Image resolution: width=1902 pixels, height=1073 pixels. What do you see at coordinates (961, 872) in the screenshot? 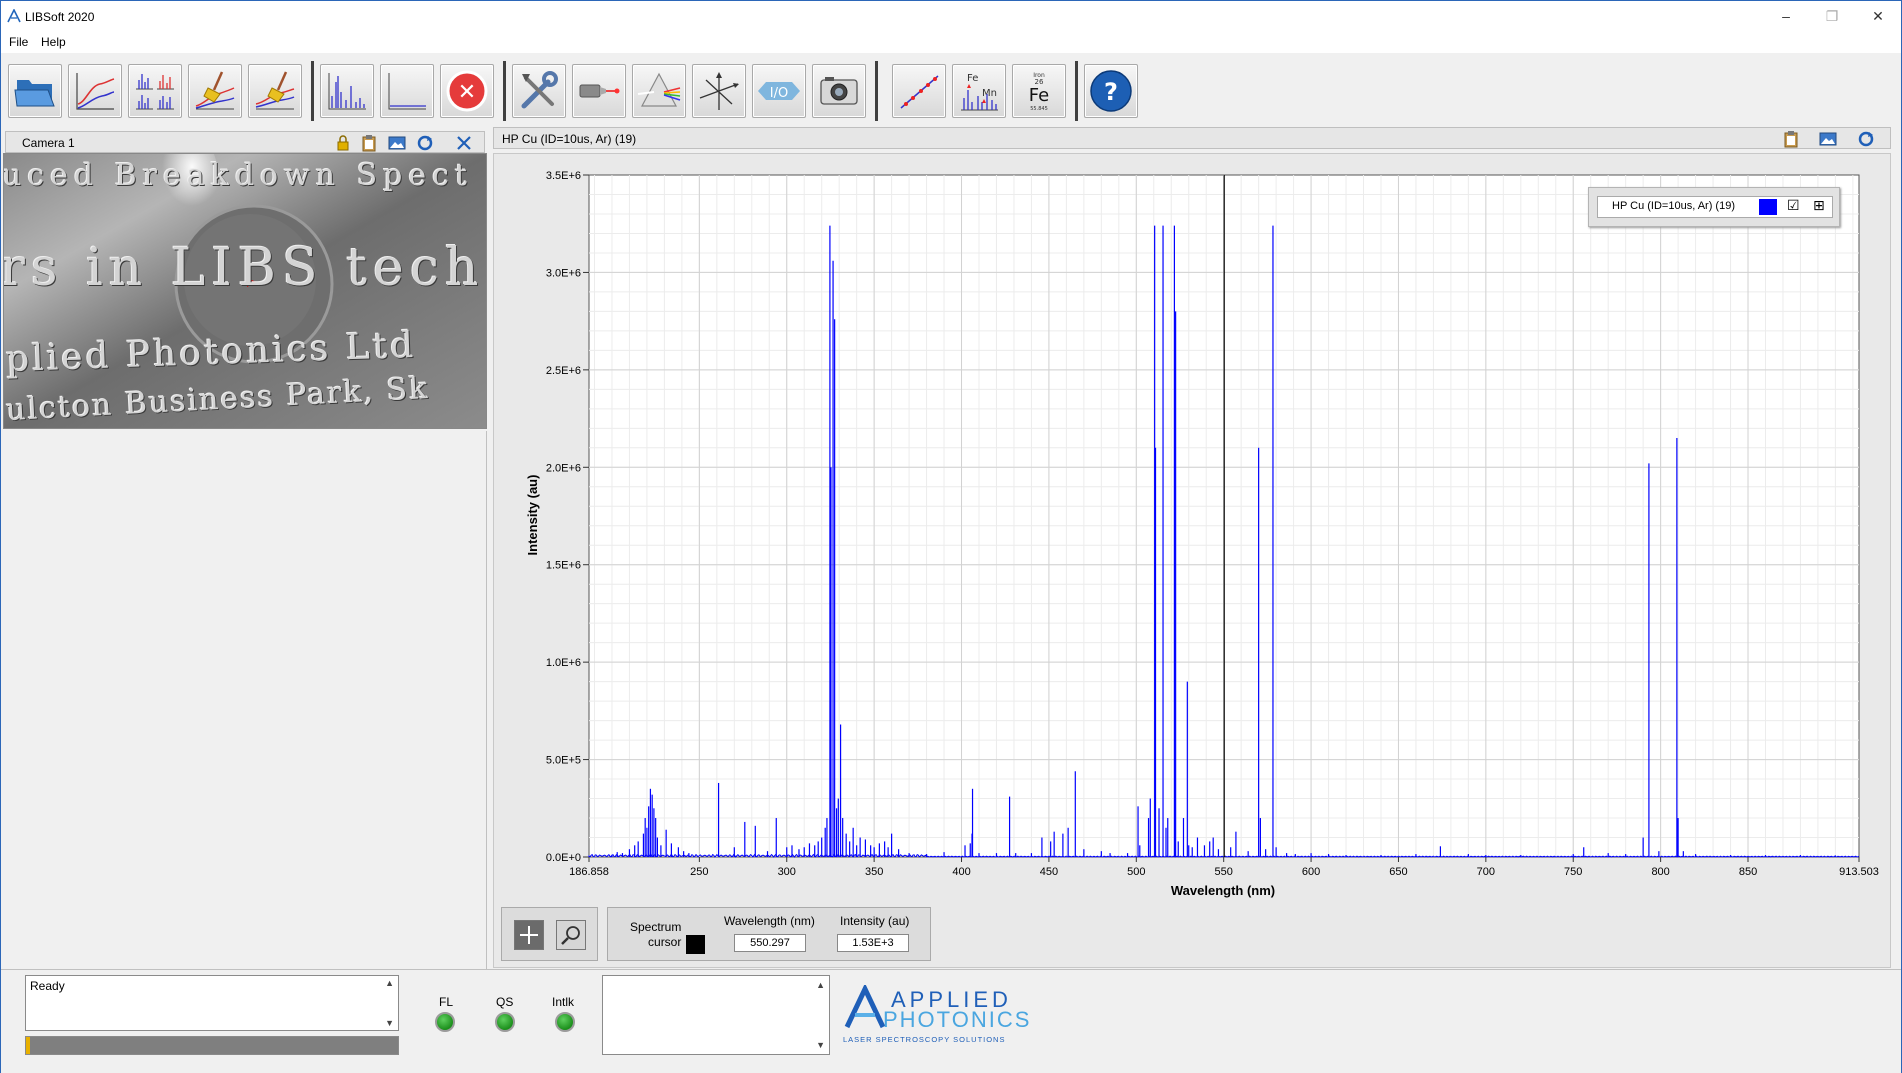
I see `x-tick-label: 400` at bounding box center [961, 872].